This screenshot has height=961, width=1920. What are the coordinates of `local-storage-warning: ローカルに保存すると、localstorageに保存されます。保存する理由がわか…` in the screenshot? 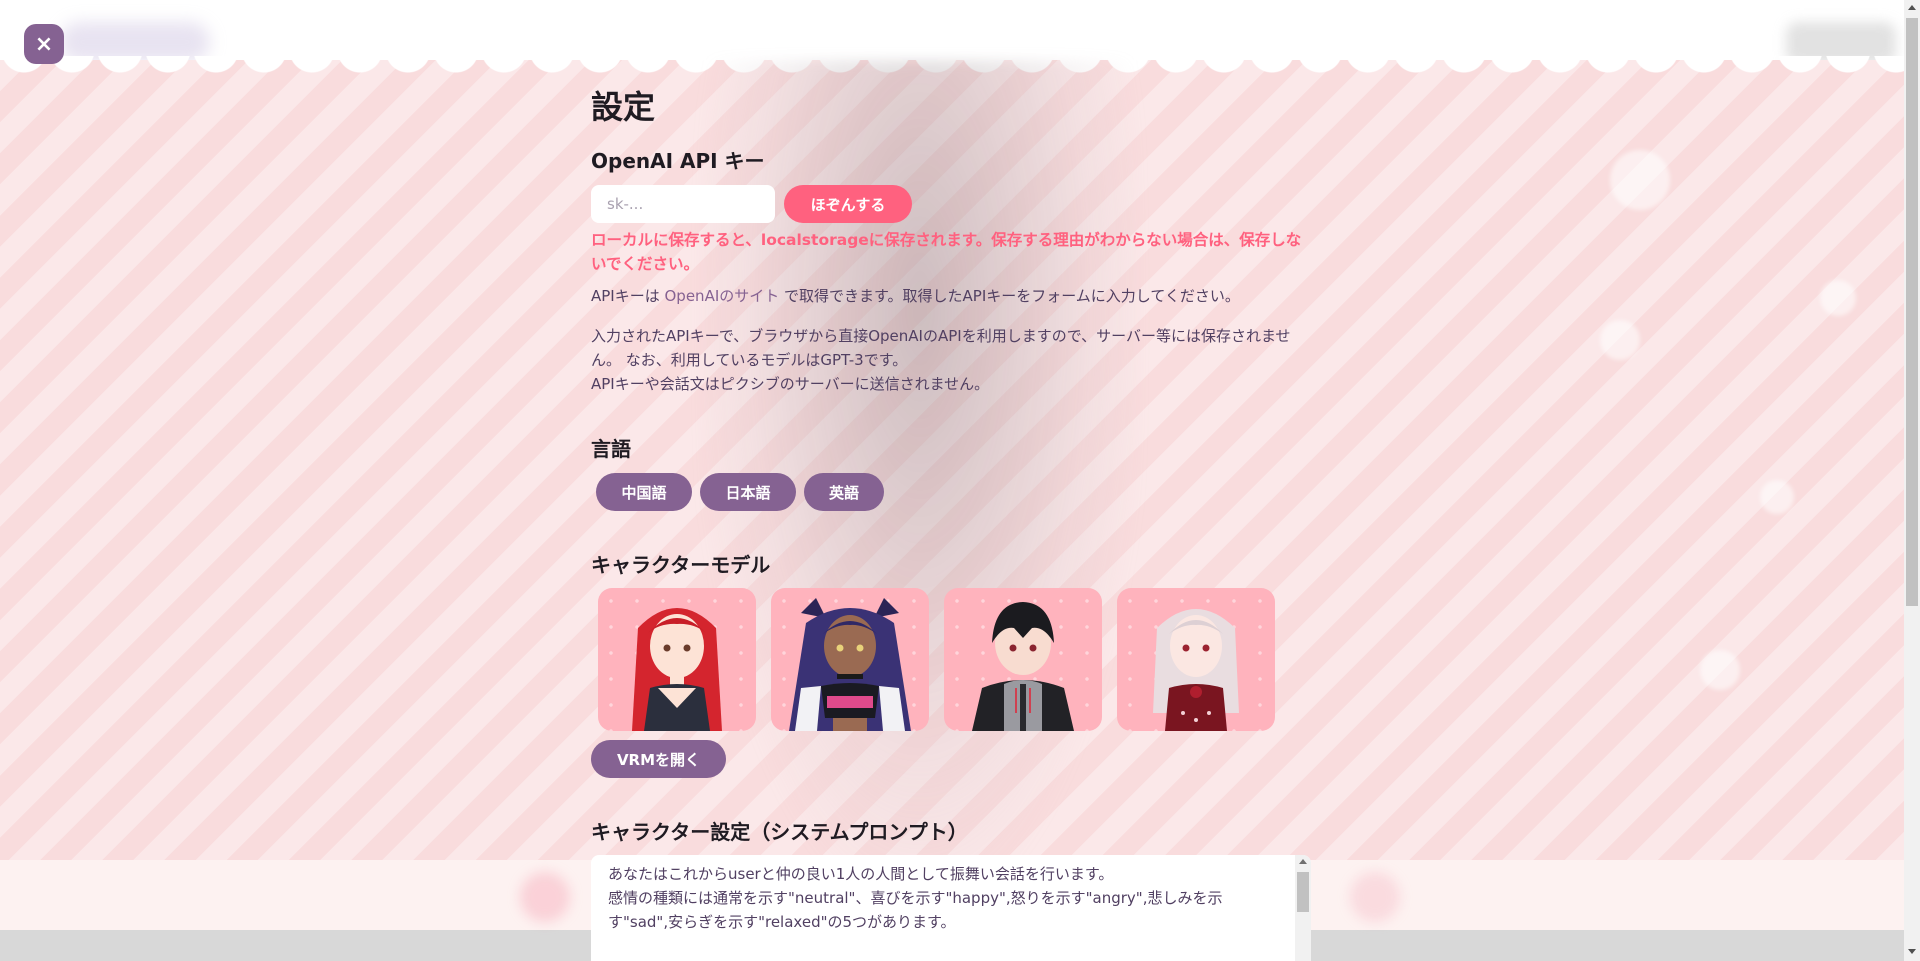 It's located at (946, 252).